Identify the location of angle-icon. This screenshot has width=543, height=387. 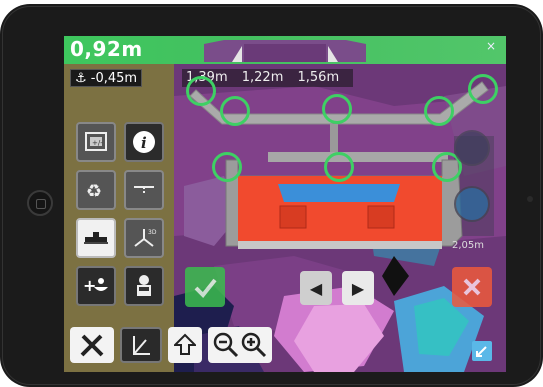
(141, 345).